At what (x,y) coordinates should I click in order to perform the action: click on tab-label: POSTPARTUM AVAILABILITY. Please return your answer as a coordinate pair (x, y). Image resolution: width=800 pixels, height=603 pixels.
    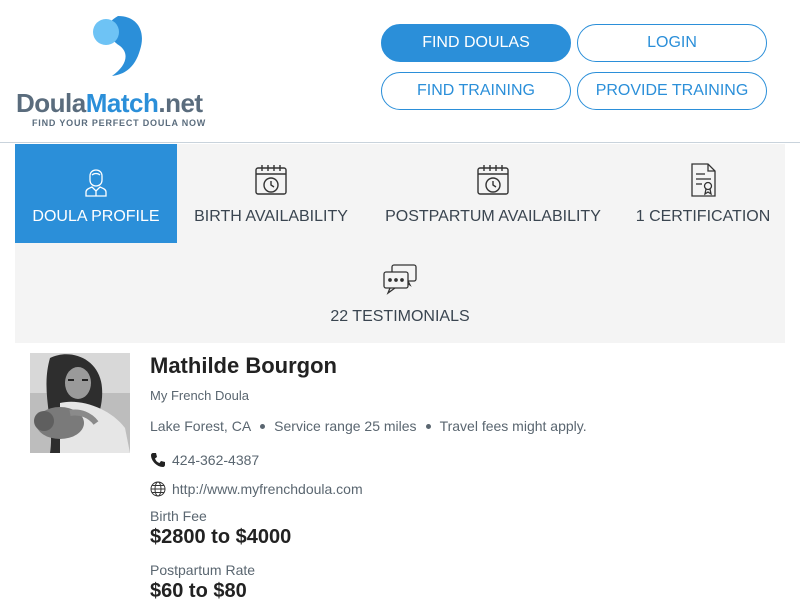
    Looking at the image, I should click on (493, 216).